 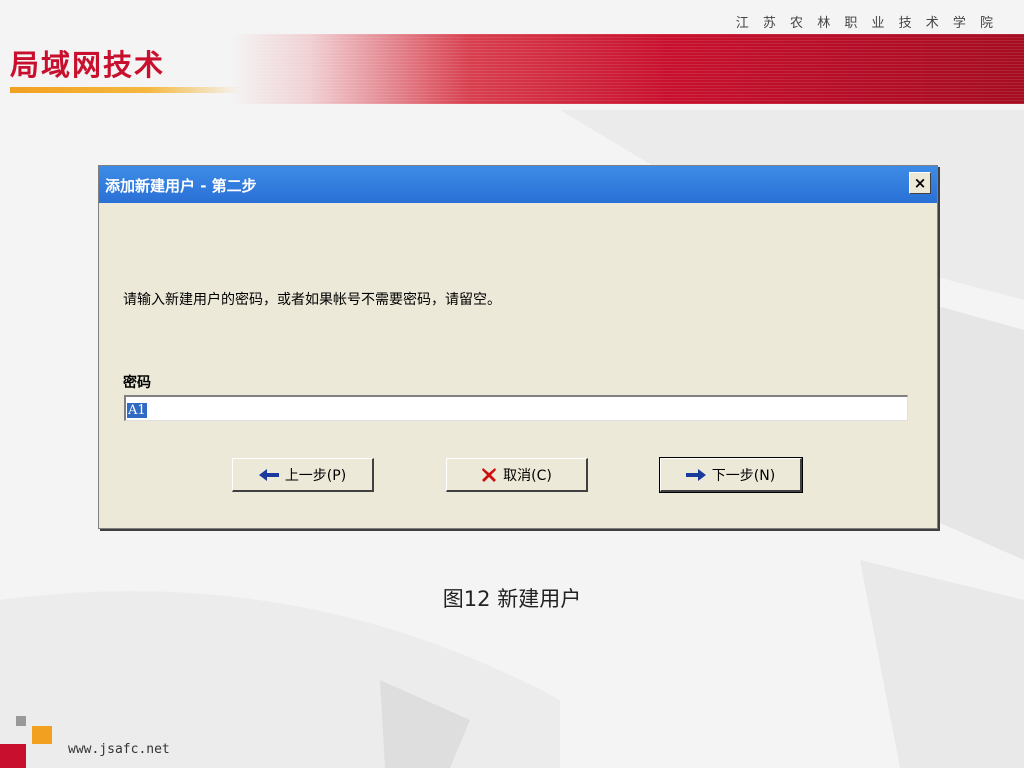 I want to click on header-banner, so click(x=627, y=69).